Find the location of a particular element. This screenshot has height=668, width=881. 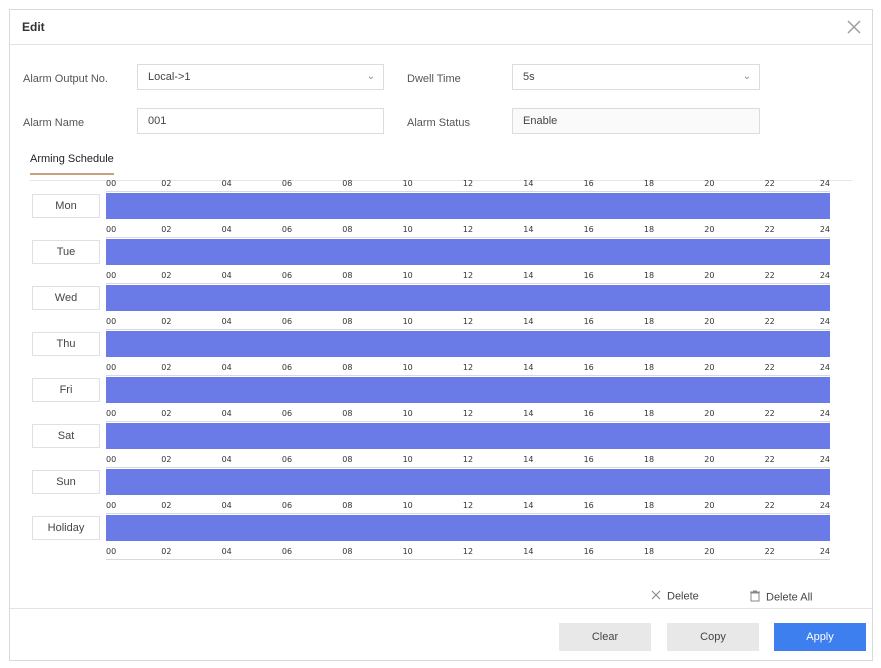

delete-button: Delete is located at coordinates (675, 596).